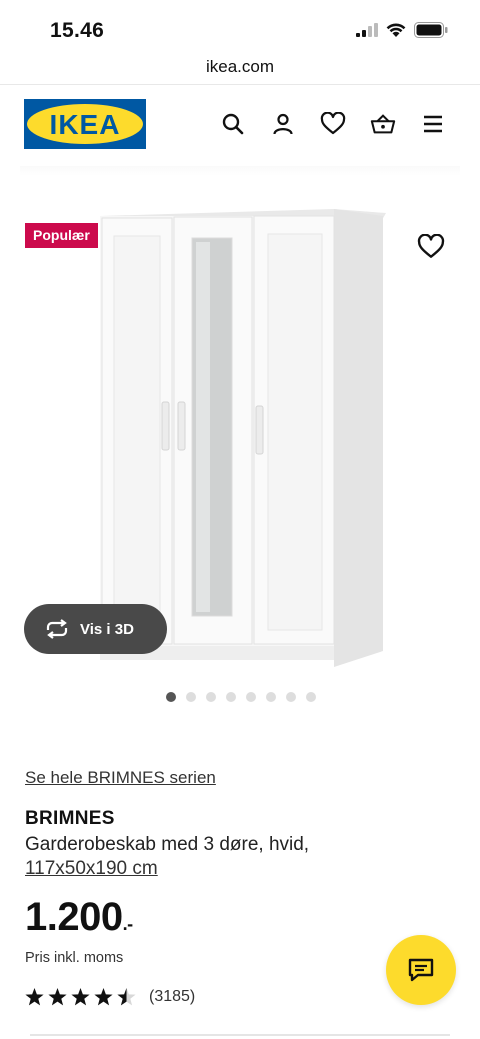 This screenshot has width=480, height=1039. I want to click on product-price: 1.200.-, so click(79, 917).